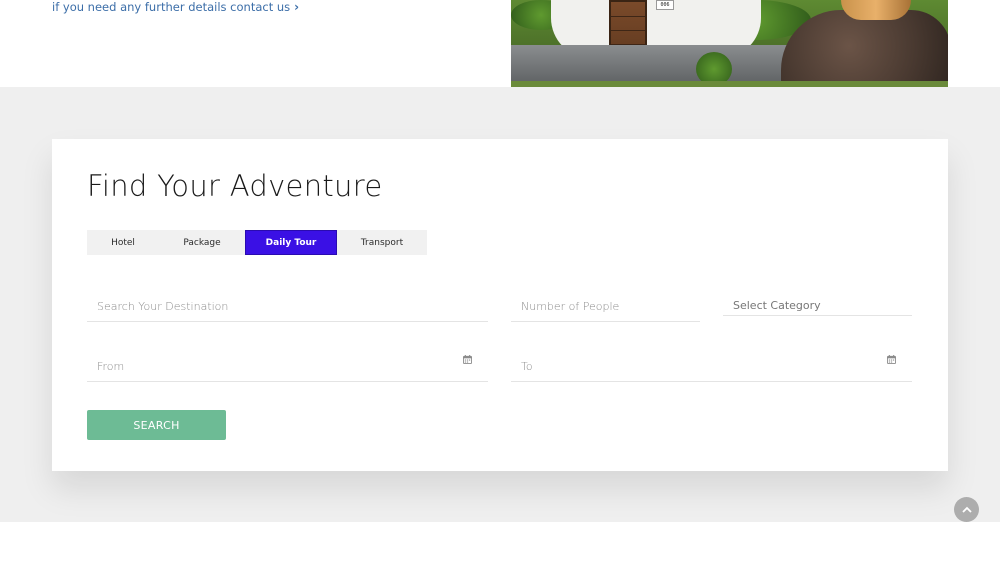 The width and height of the screenshot is (1000, 563). I want to click on category-select: Select Category, so click(817, 303).